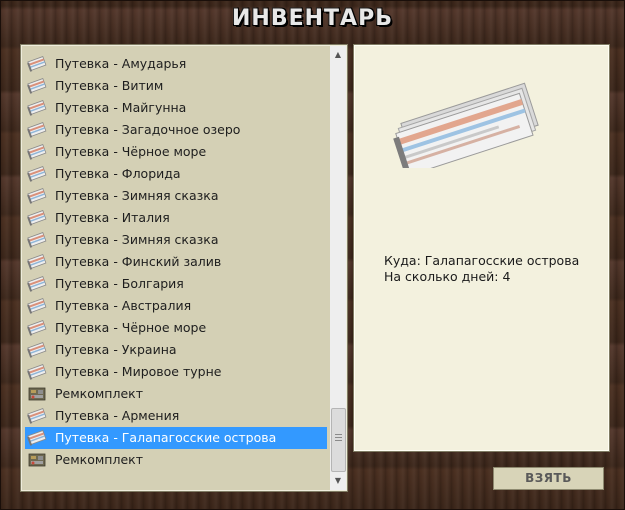 Image resolution: width=625 pixels, height=510 pixels. Describe the element at coordinates (109, 85) in the screenshot. I see `list-item-label: Путевка - Витим` at that location.